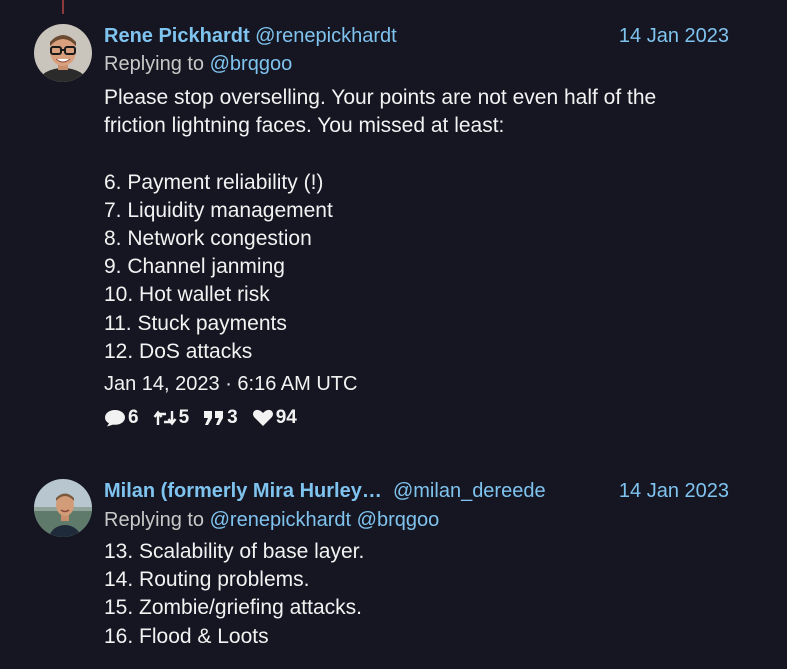 The height and width of the screenshot is (669, 787). What do you see at coordinates (262, 417) in the screenshot?
I see `heart-icon` at bounding box center [262, 417].